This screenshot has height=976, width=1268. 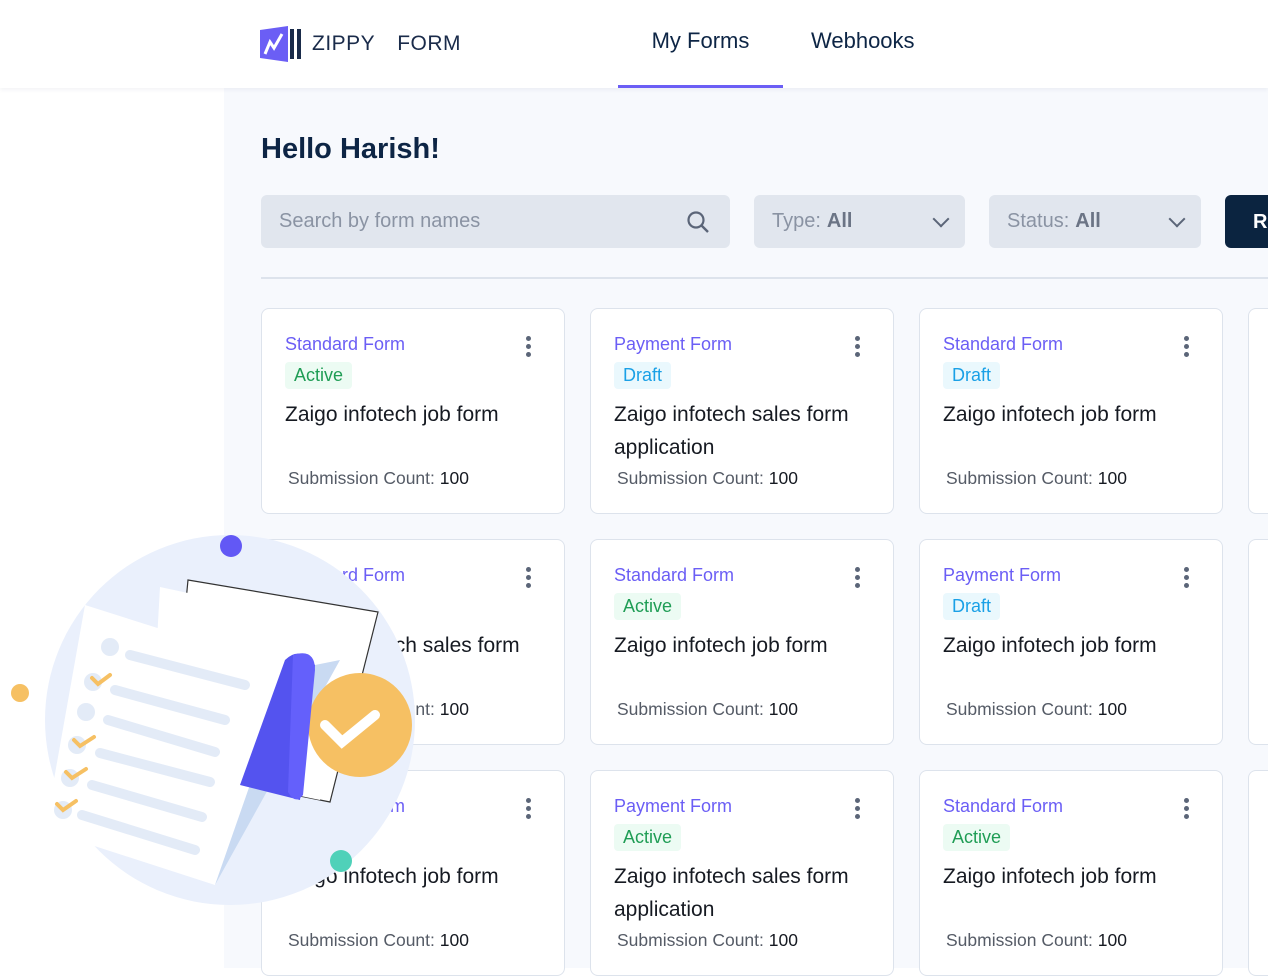 What do you see at coordinates (495, 221) in the screenshot?
I see `search-input: Search by form names` at bounding box center [495, 221].